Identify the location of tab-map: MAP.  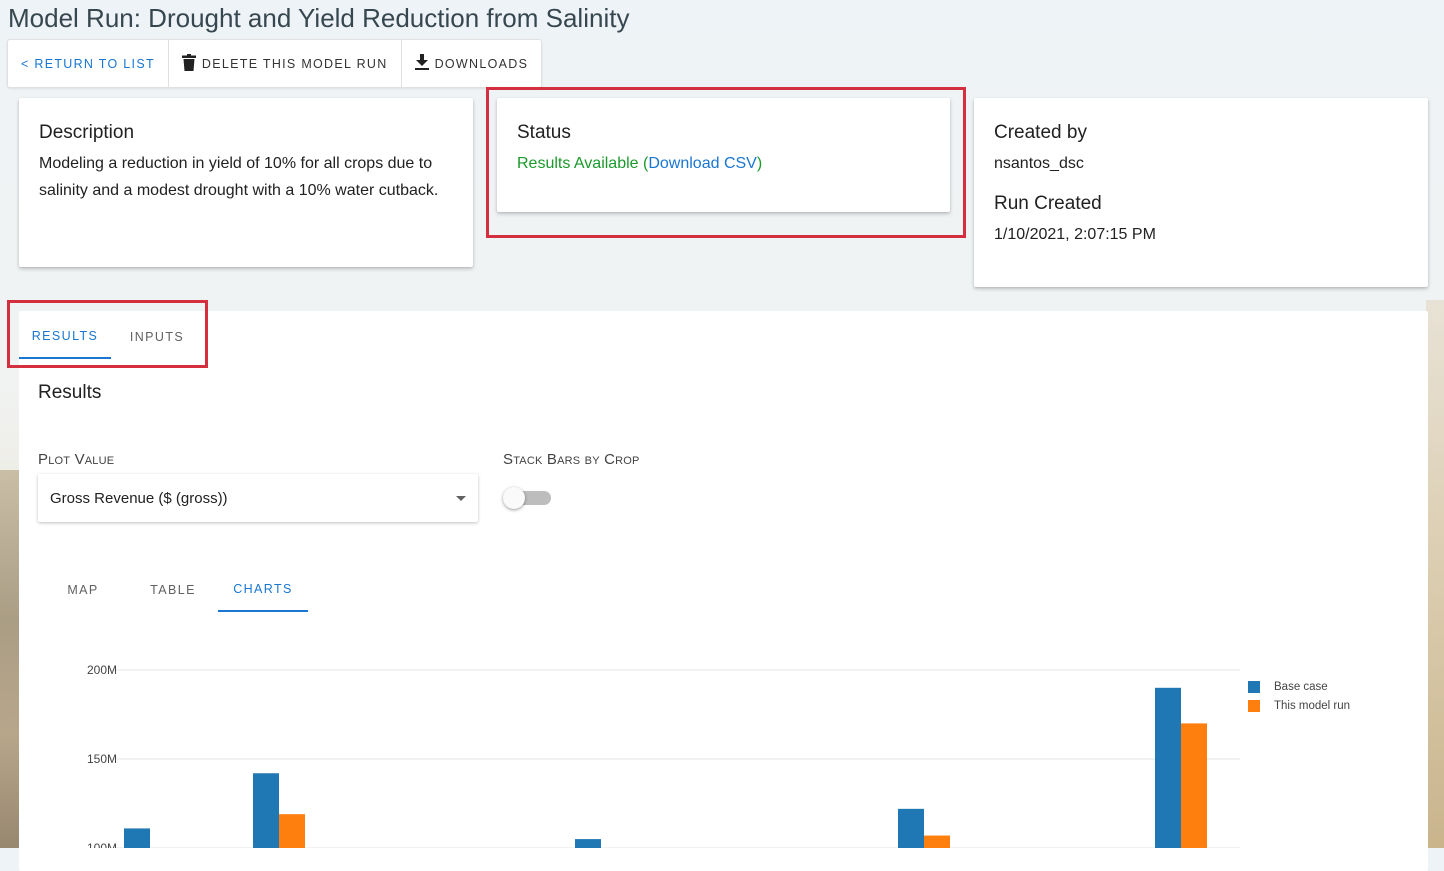
(83, 589).